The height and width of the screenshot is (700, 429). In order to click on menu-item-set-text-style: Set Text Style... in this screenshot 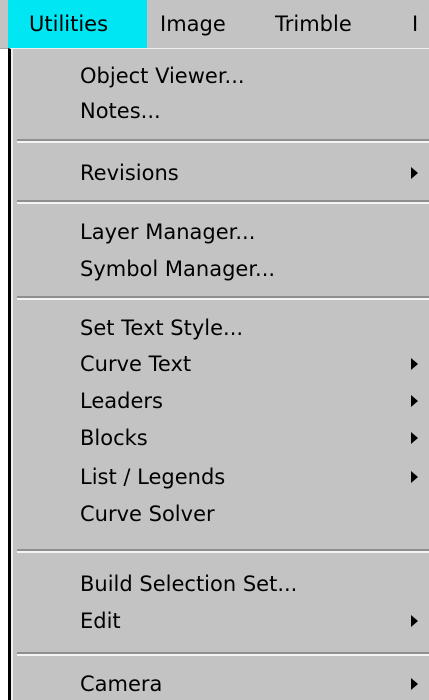, I will do `click(220, 328)`.